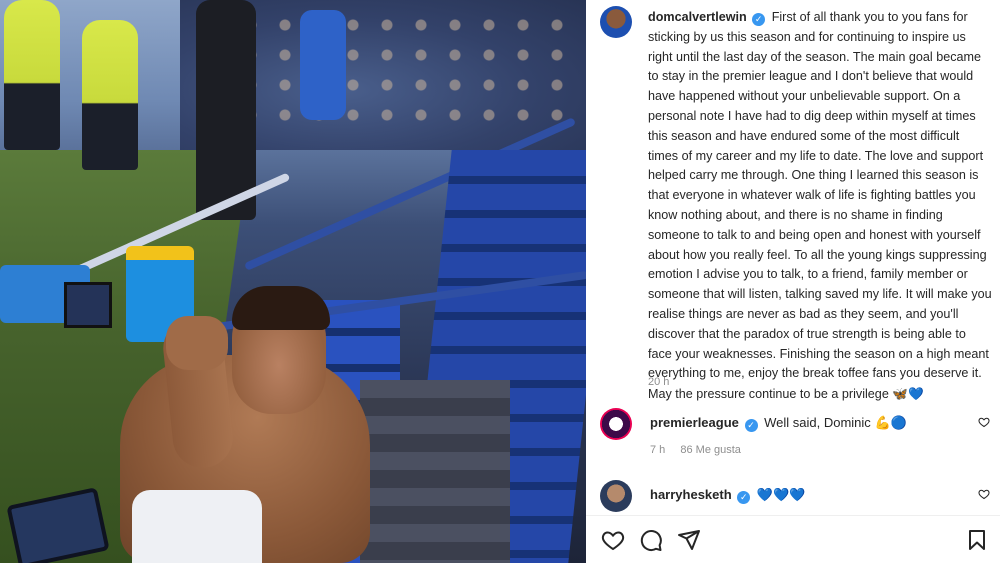 The width and height of the screenshot is (1000, 563). Describe the element at coordinates (658, 382) in the screenshot. I see `post-timestamp: 20 h` at that location.